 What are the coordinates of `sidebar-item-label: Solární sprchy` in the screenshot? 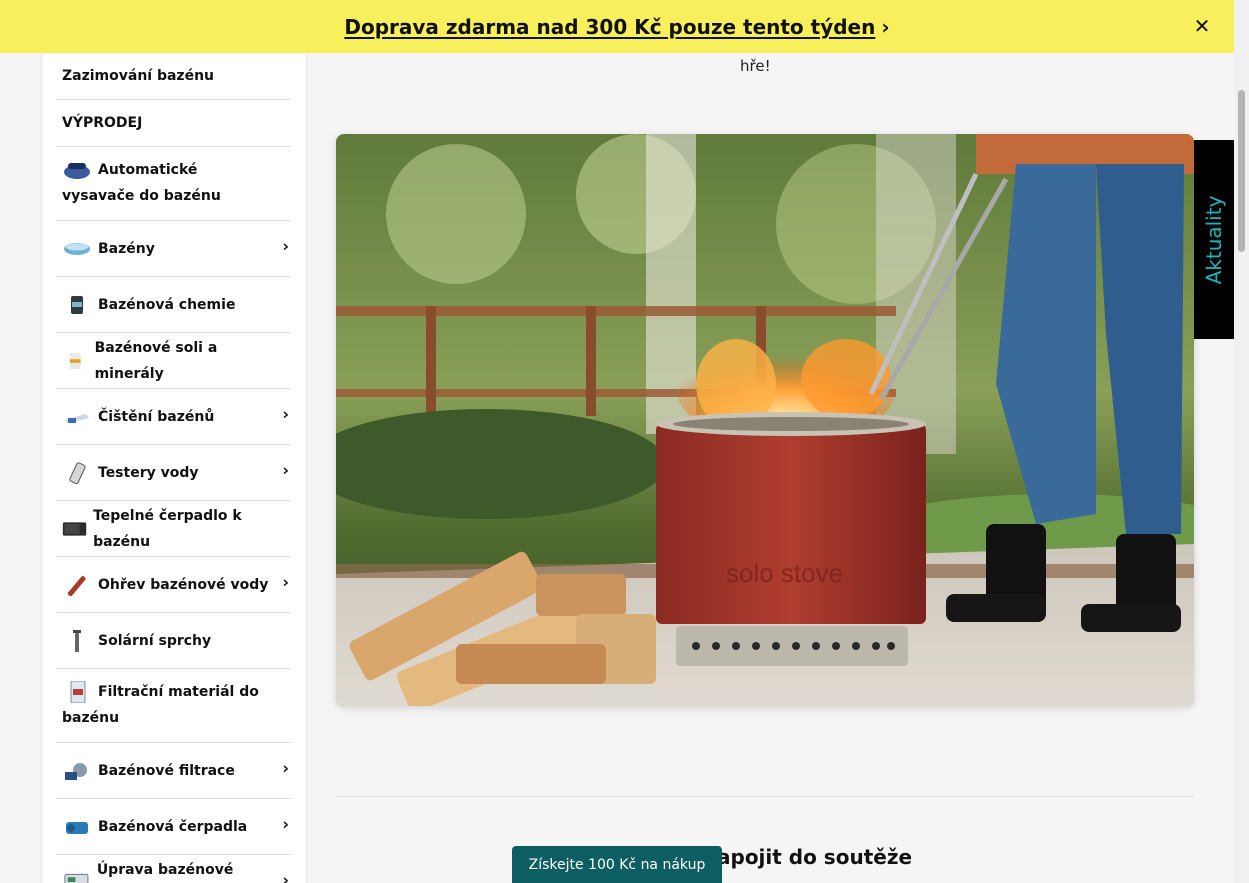 It's located at (155, 640).